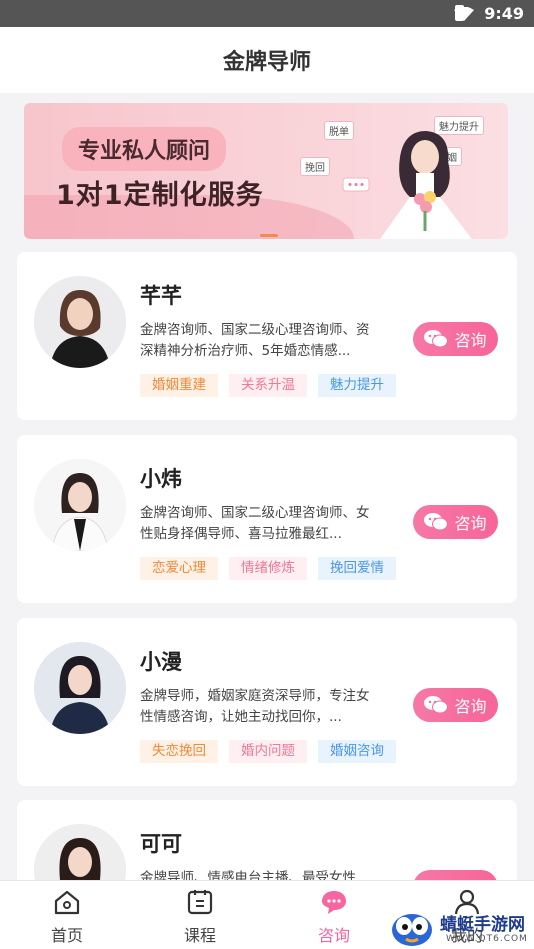  I want to click on course-icon, so click(200, 902).